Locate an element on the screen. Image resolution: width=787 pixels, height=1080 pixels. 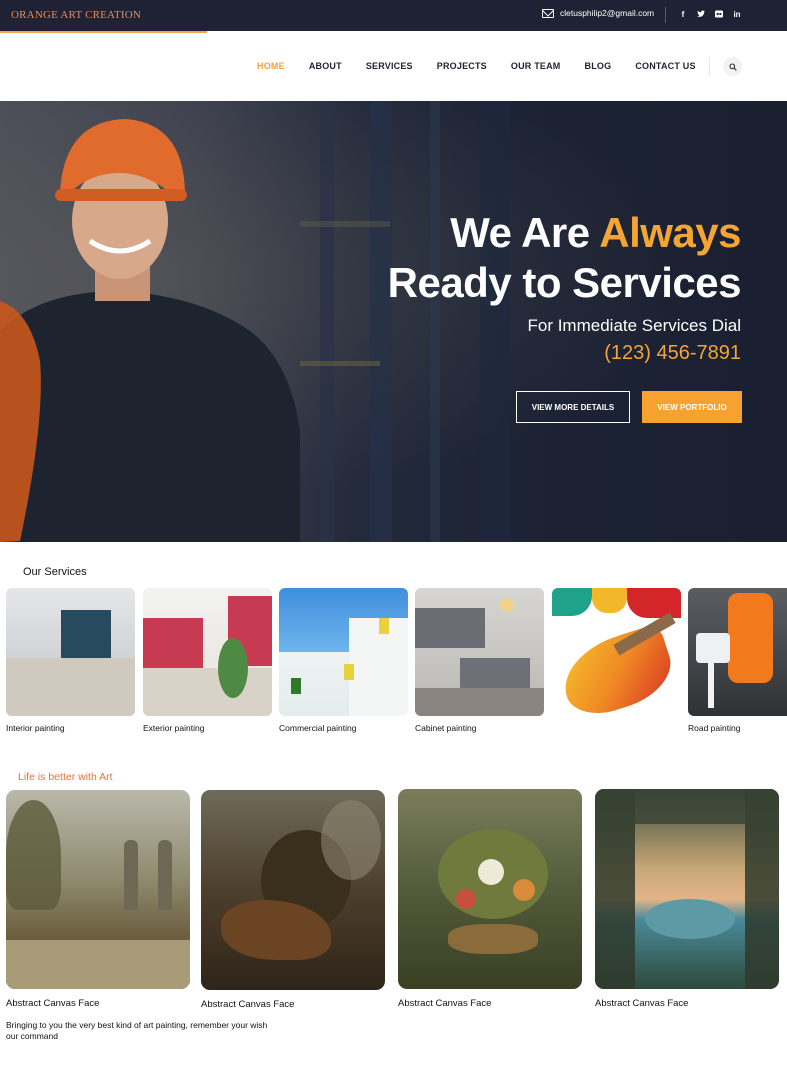
service-card-road: Road painting is located at coordinates (737, 660).